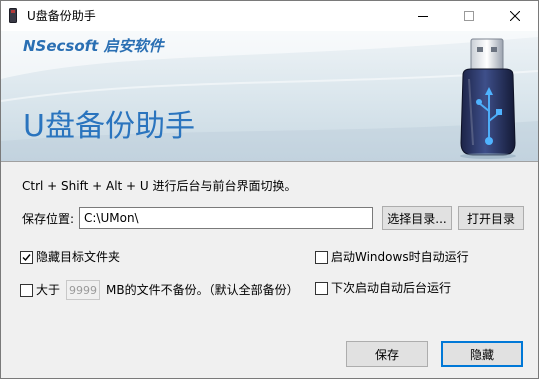  I want to click on next-start-hidden-option: 下次启动自动后台运行, so click(383, 288).